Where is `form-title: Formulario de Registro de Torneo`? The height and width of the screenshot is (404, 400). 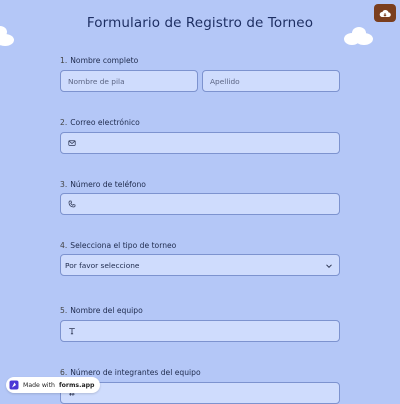
form-title: Formulario de Registro de Torneo is located at coordinates (200, 23).